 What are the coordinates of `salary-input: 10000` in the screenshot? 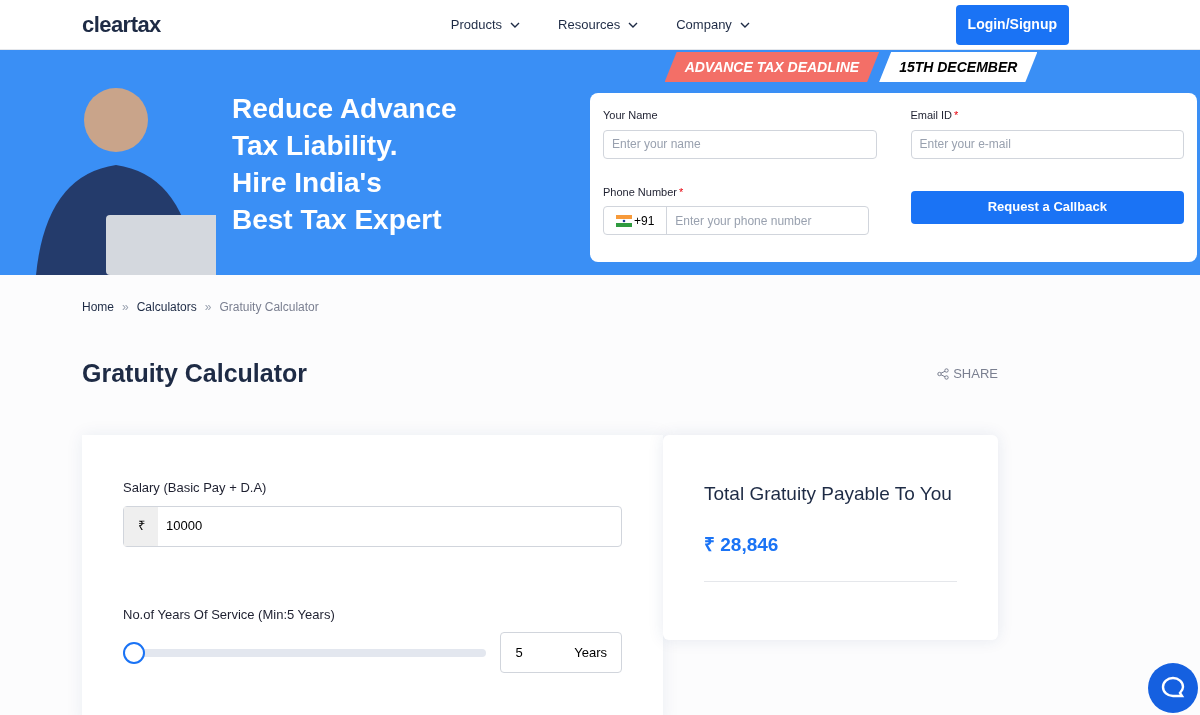 It's located at (389, 526).